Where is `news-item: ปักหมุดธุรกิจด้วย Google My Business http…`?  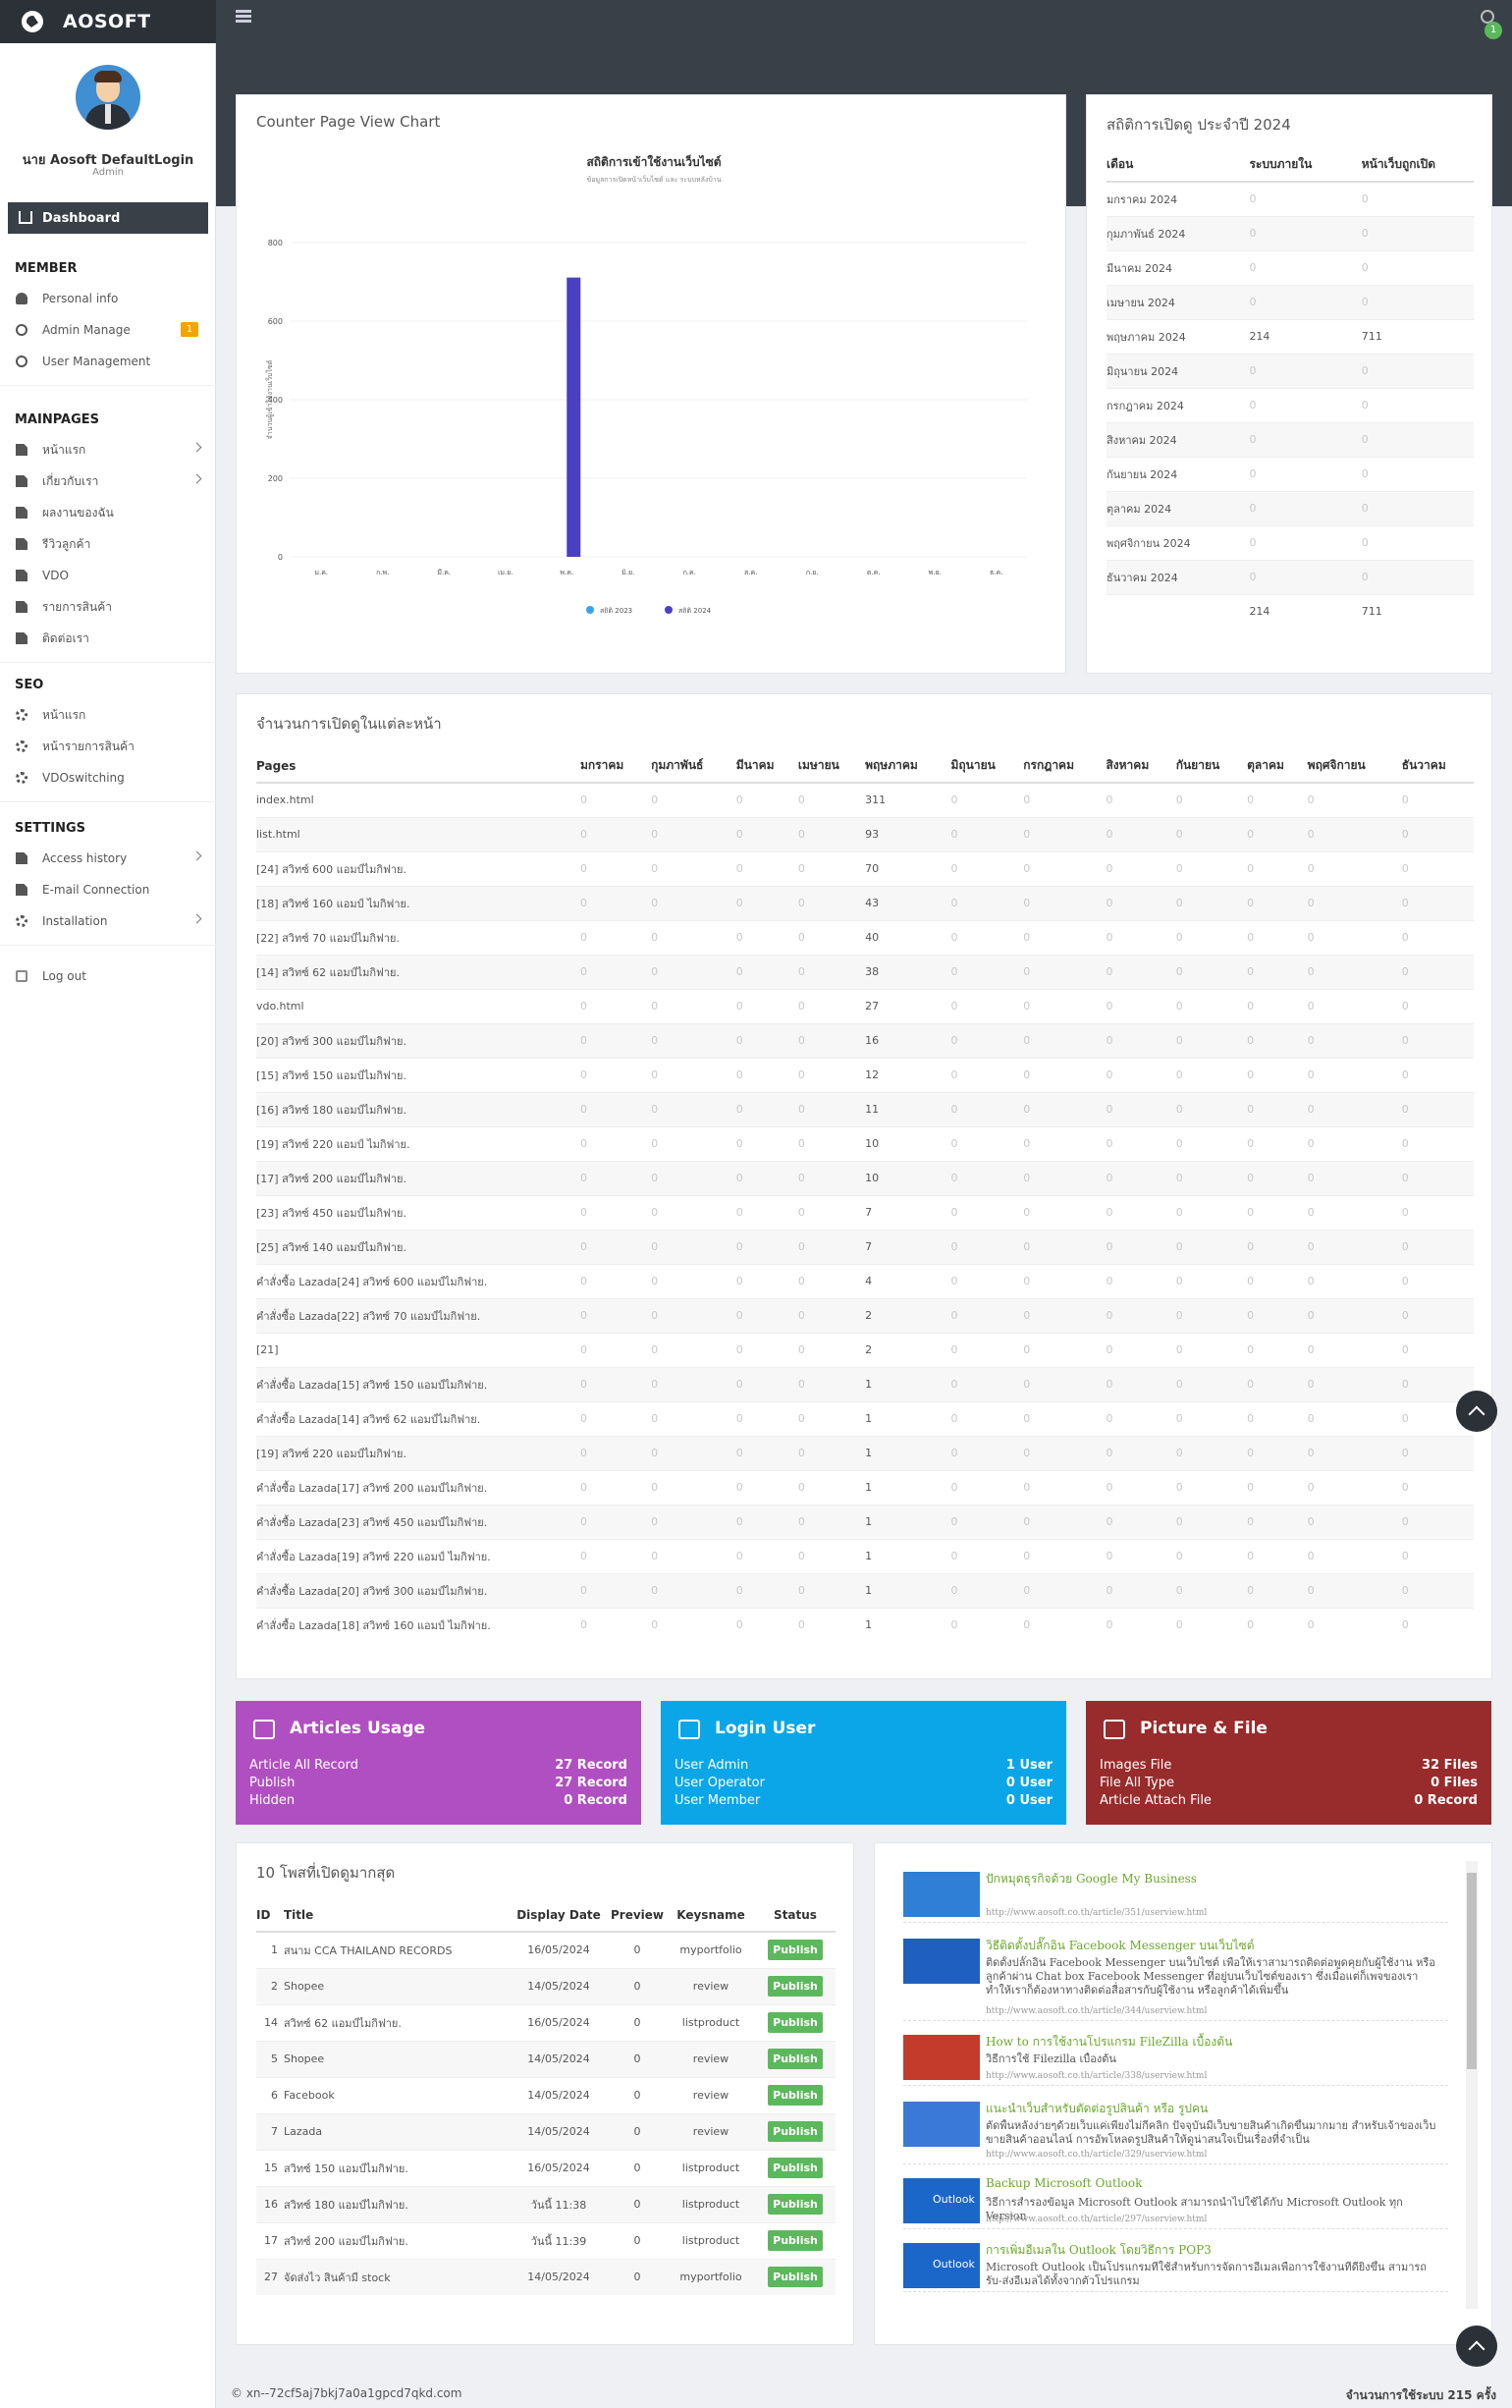 news-item: ปักหมุดธุรกิจด้วย Google My Business http… is located at coordinates (1176, 1894).